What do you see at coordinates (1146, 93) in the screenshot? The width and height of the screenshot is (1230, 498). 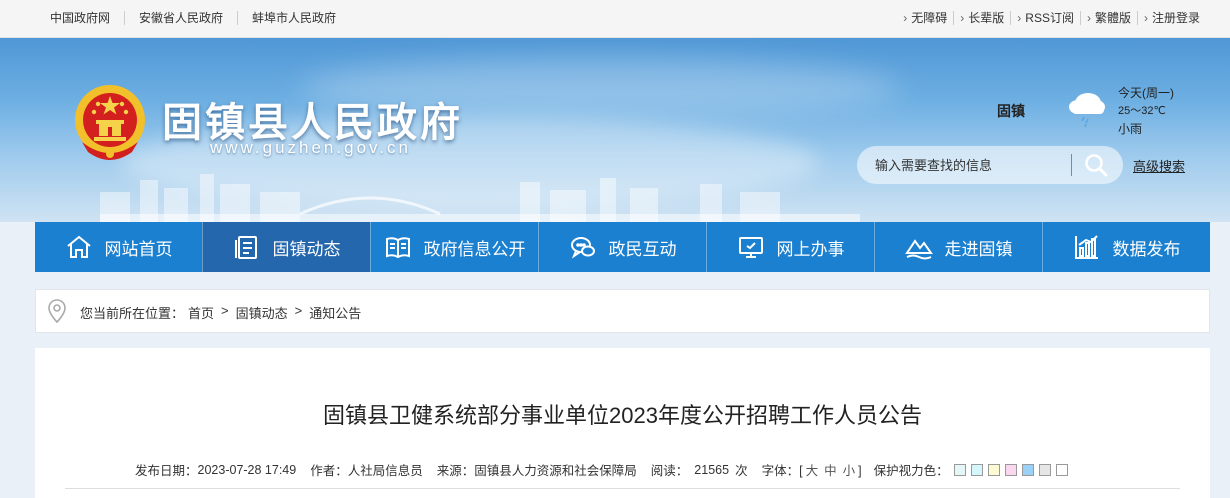 I see `weather-day: 今天(周一)` at bounding box center [1146, 93].